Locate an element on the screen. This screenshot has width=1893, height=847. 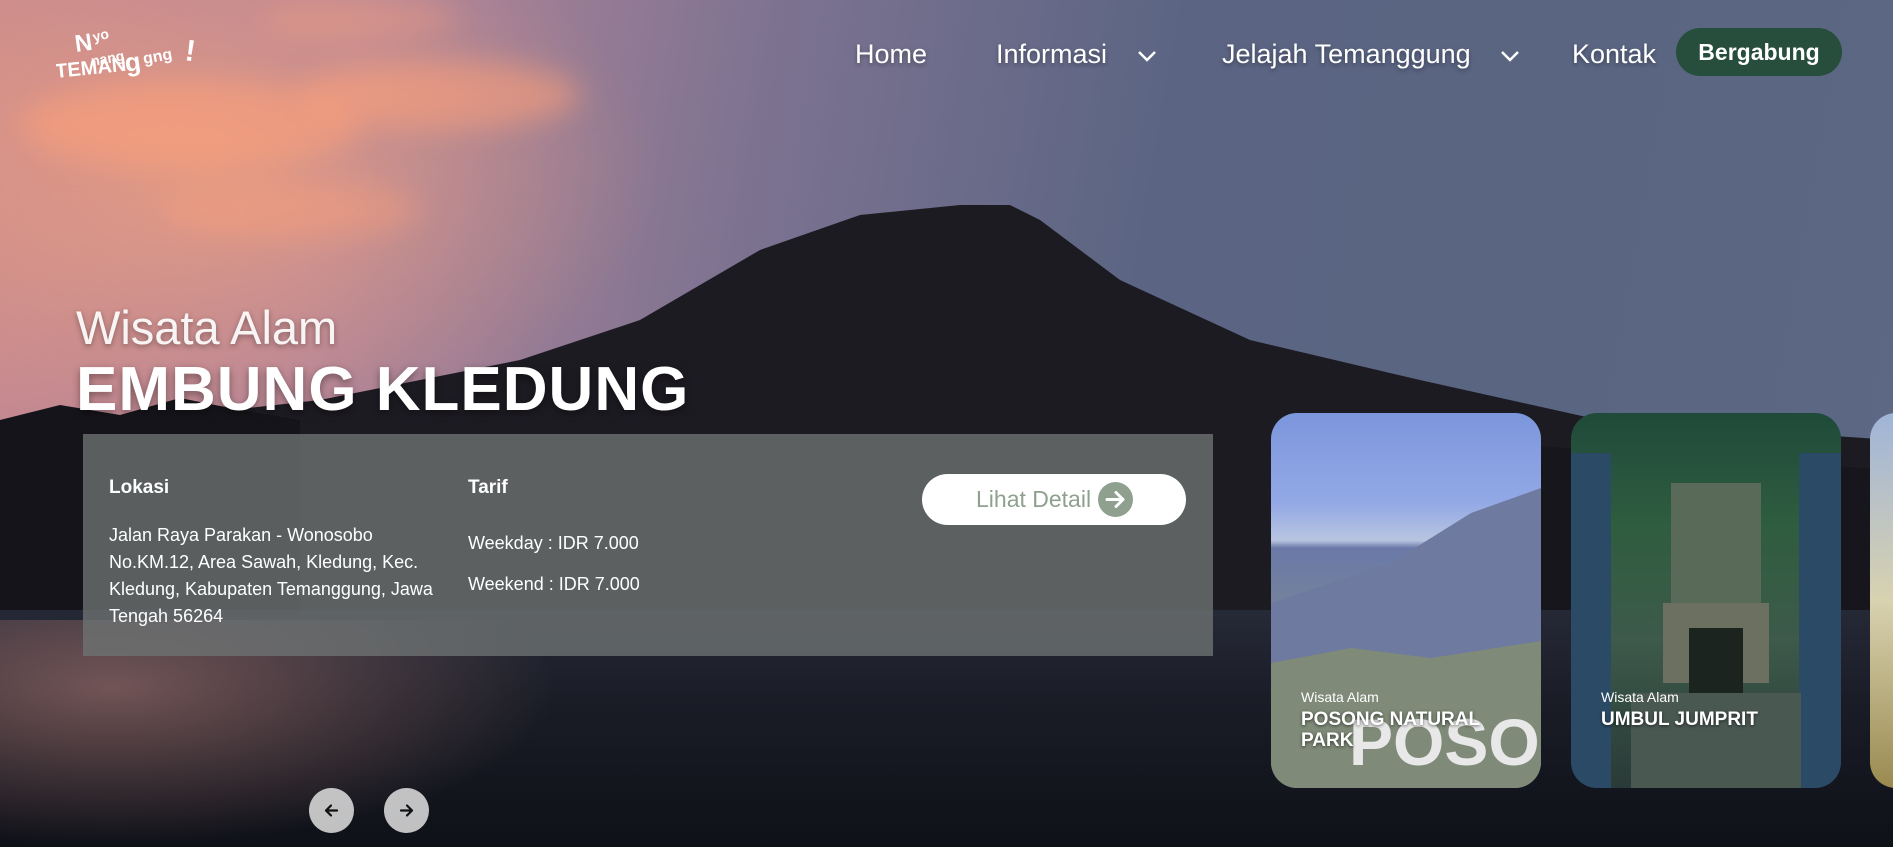
card-title: UMBUL JUMPRIT is located at coordinates (1679, 719).